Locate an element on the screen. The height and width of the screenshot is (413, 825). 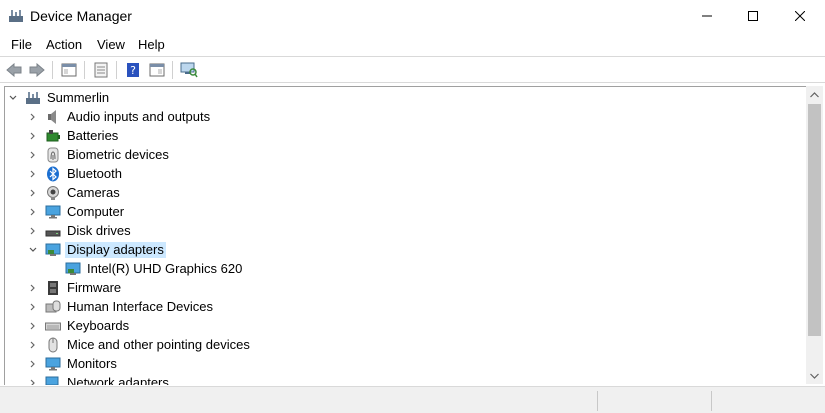
tree-item-label: Computer is located at coordinates (96, 211).